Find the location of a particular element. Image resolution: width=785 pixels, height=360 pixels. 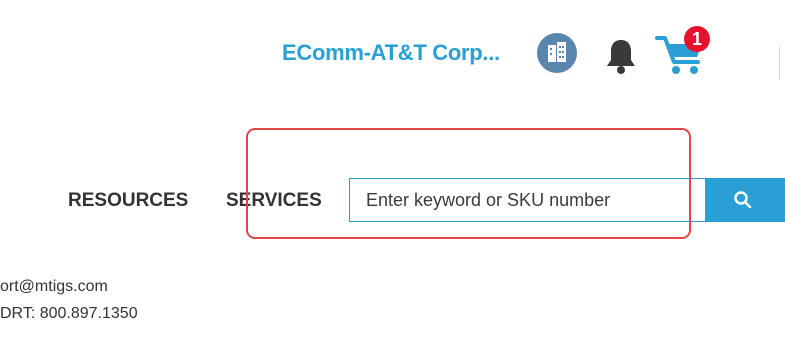

building-icon is located at coordinates (557, 52).